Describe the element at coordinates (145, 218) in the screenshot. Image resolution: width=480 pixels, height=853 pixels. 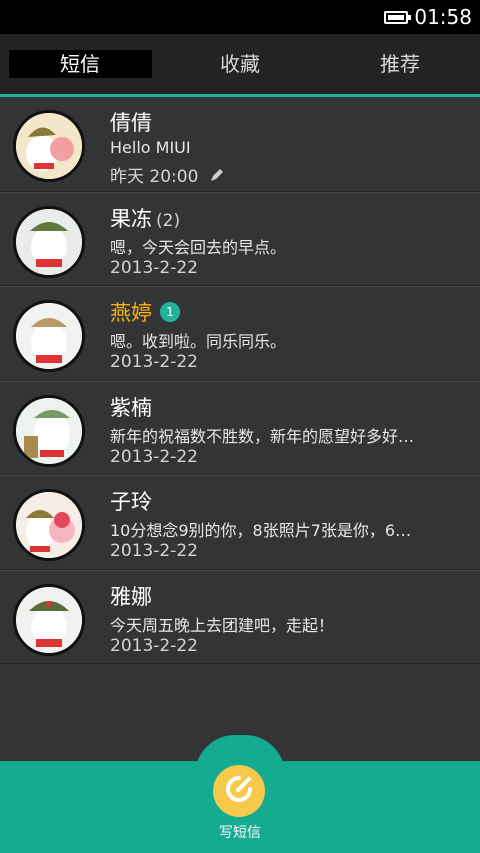
I see `contact-name: 果冻 (2)` at that location.